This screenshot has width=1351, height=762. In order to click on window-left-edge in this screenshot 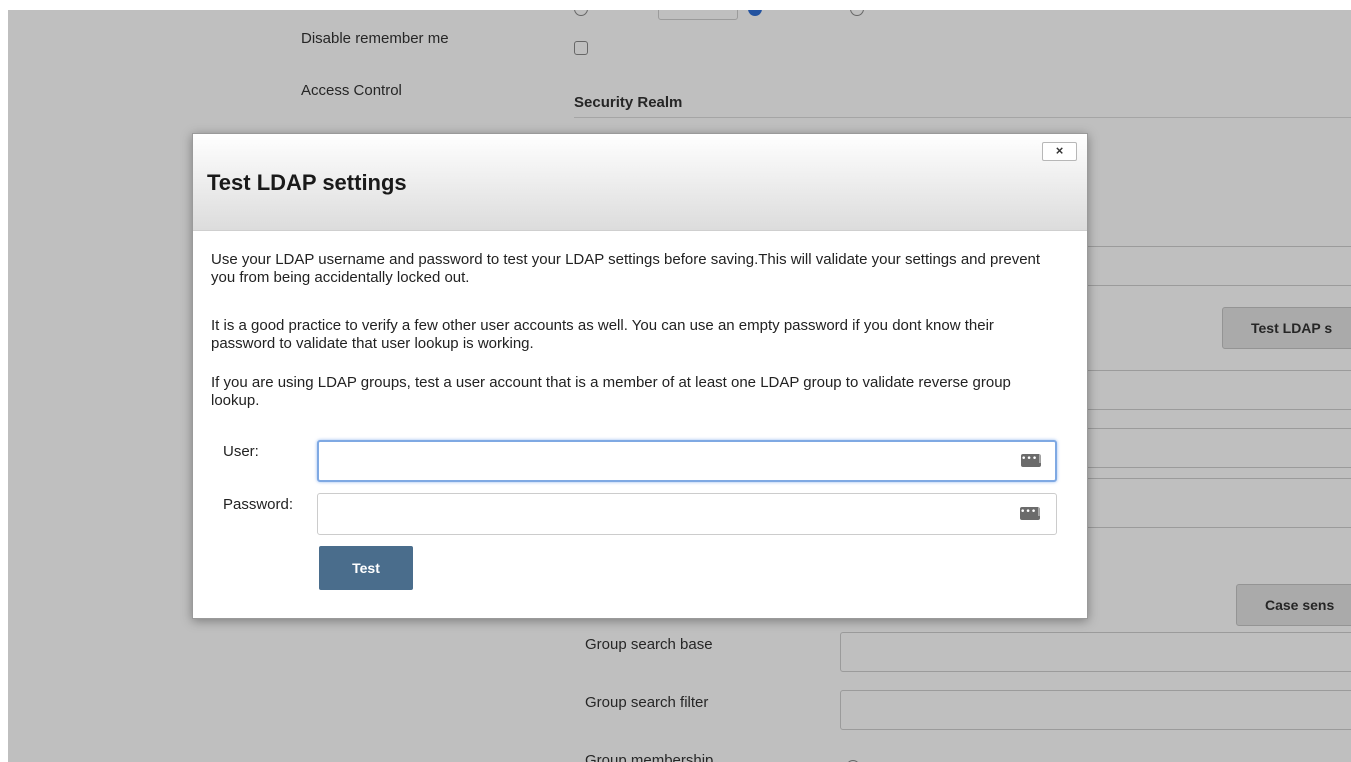, I will do `click(4, 381)`.